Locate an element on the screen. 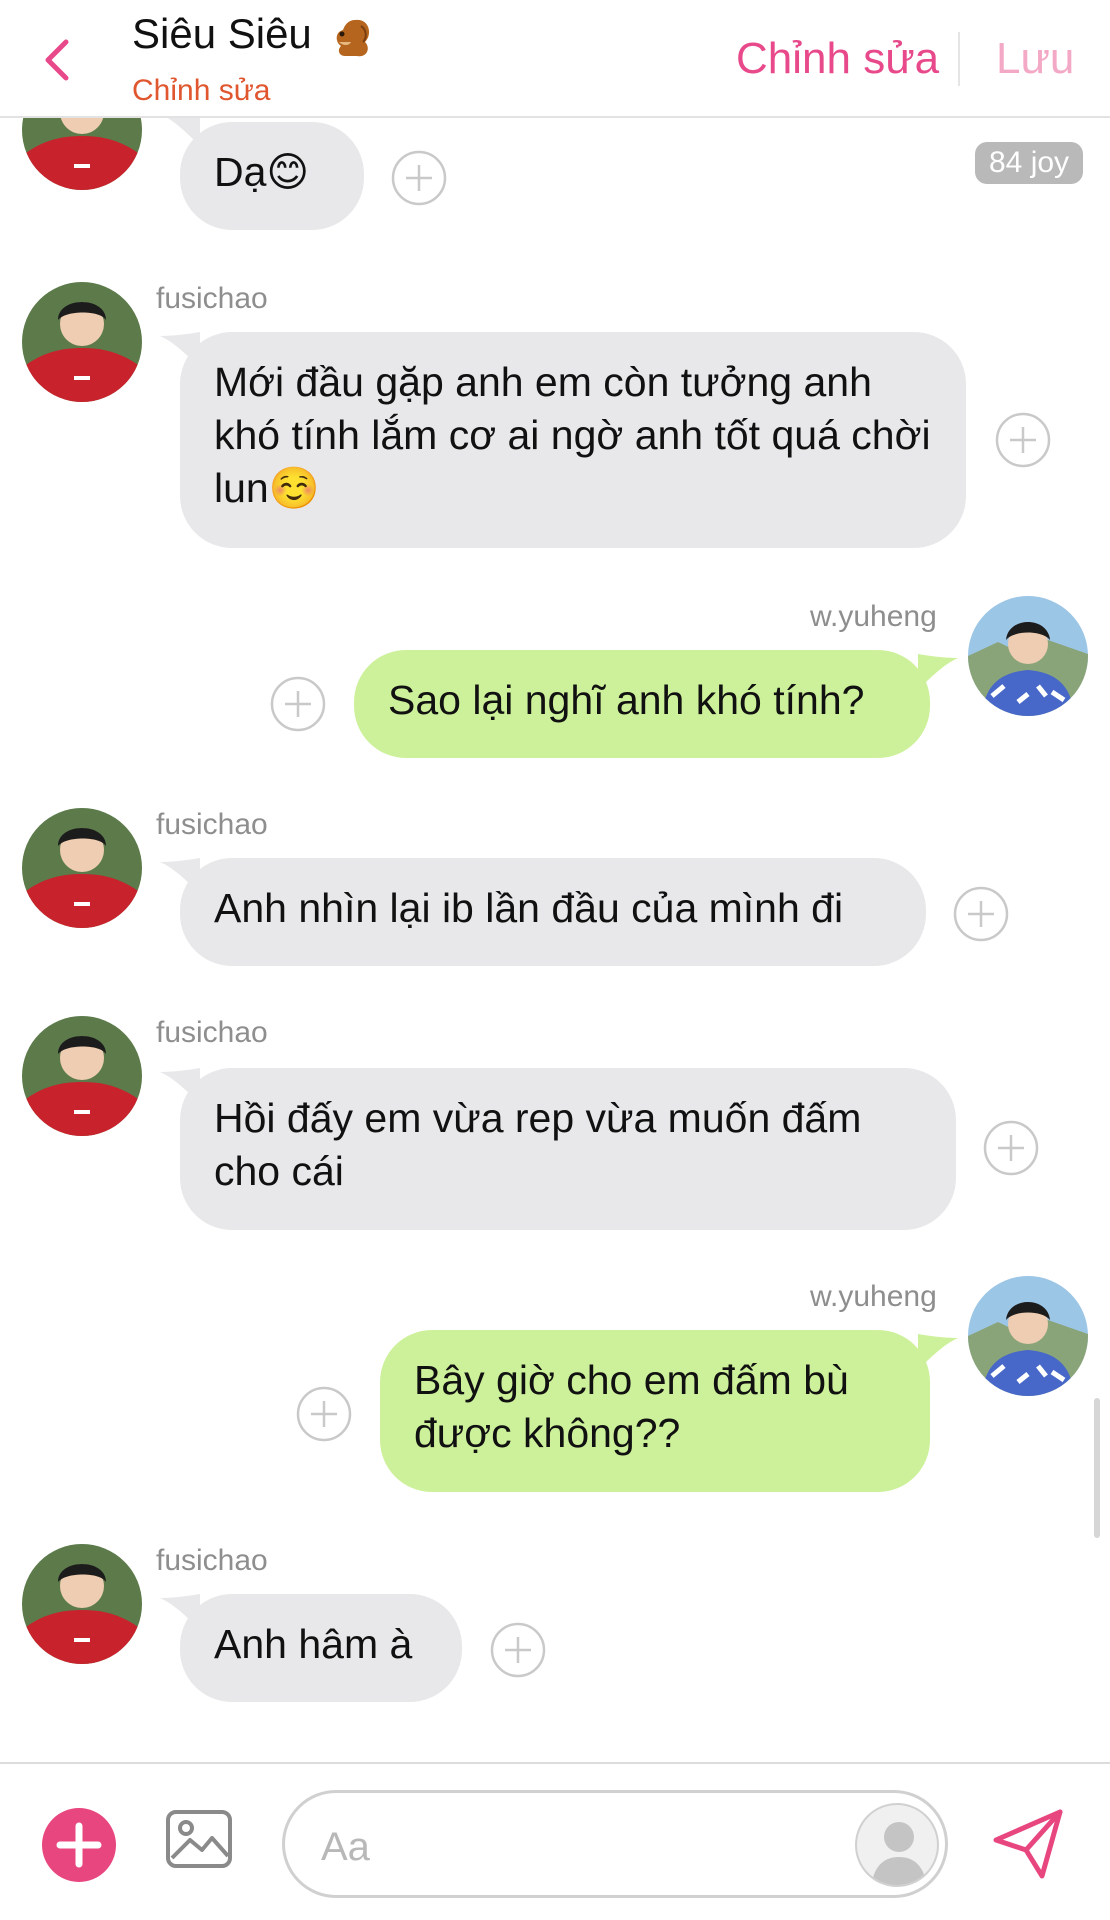 The width and height of the screenshot is (1110, 1920). chat-title: Siêu Siêu is located at coordinates (253, 36).